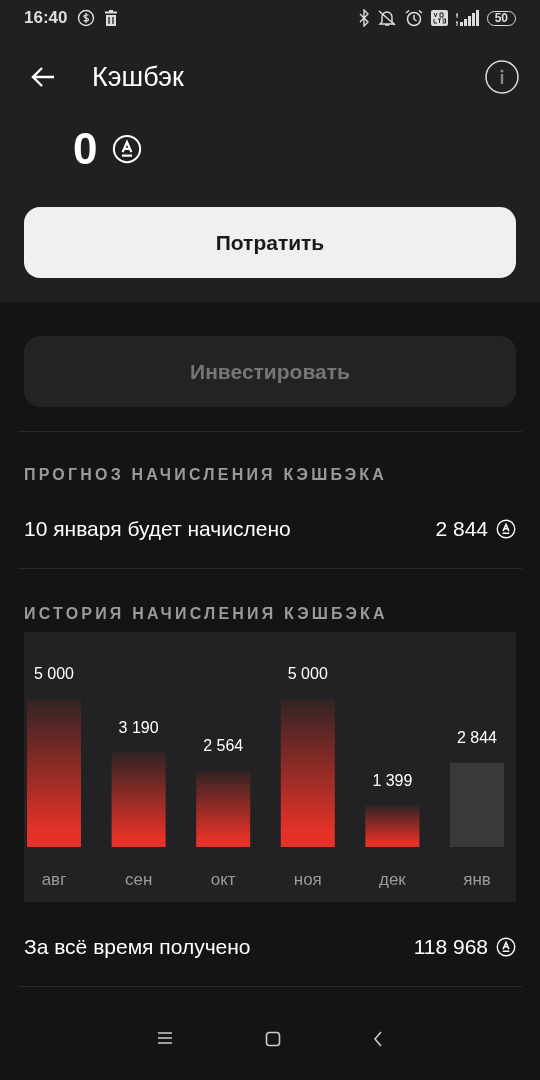  I want to click on forecast-label: 10 января будет начислено, so click(157, 529).